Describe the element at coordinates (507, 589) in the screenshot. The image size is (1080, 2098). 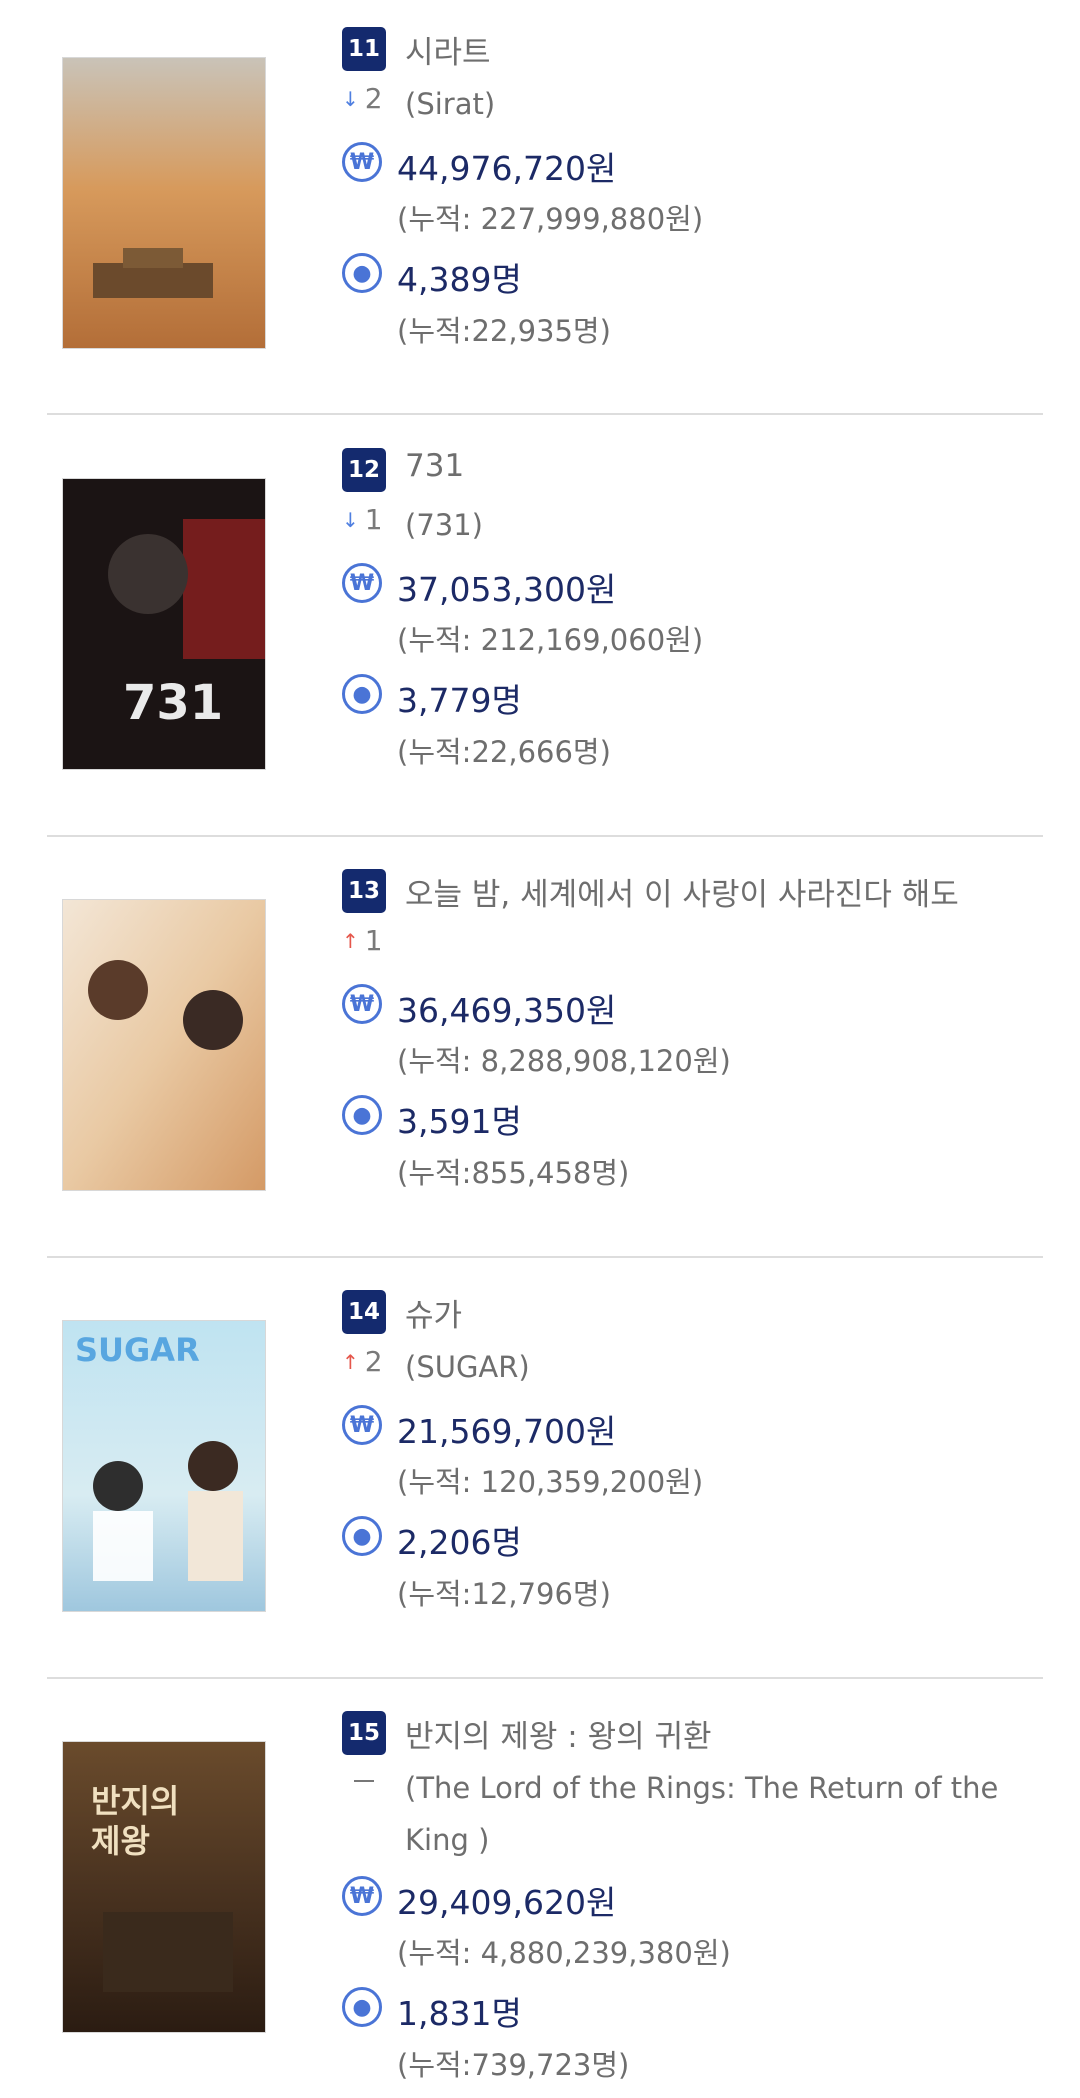
I see `daily-revenue: 37,053,300원` at that location.